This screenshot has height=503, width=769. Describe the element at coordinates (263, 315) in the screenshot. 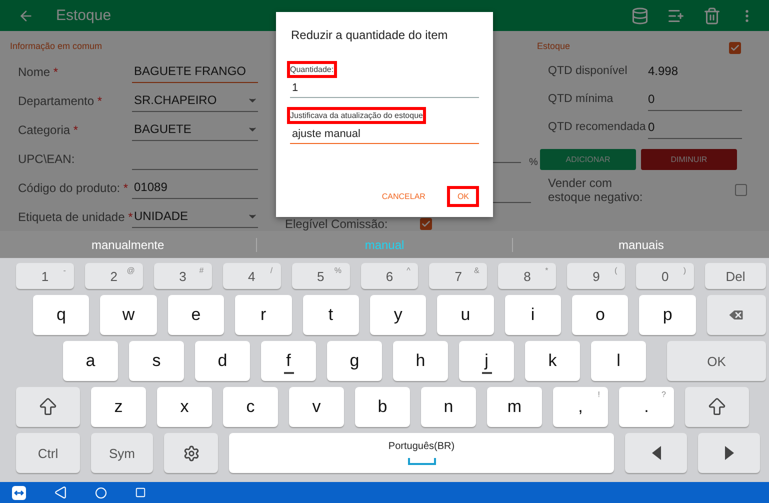

I see `keyboard-key: r` at that location.